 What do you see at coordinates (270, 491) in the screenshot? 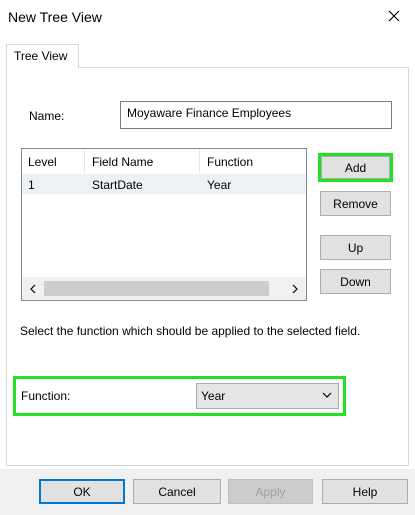
I see `apply-button: Apply` at bounding box center [270, 491].